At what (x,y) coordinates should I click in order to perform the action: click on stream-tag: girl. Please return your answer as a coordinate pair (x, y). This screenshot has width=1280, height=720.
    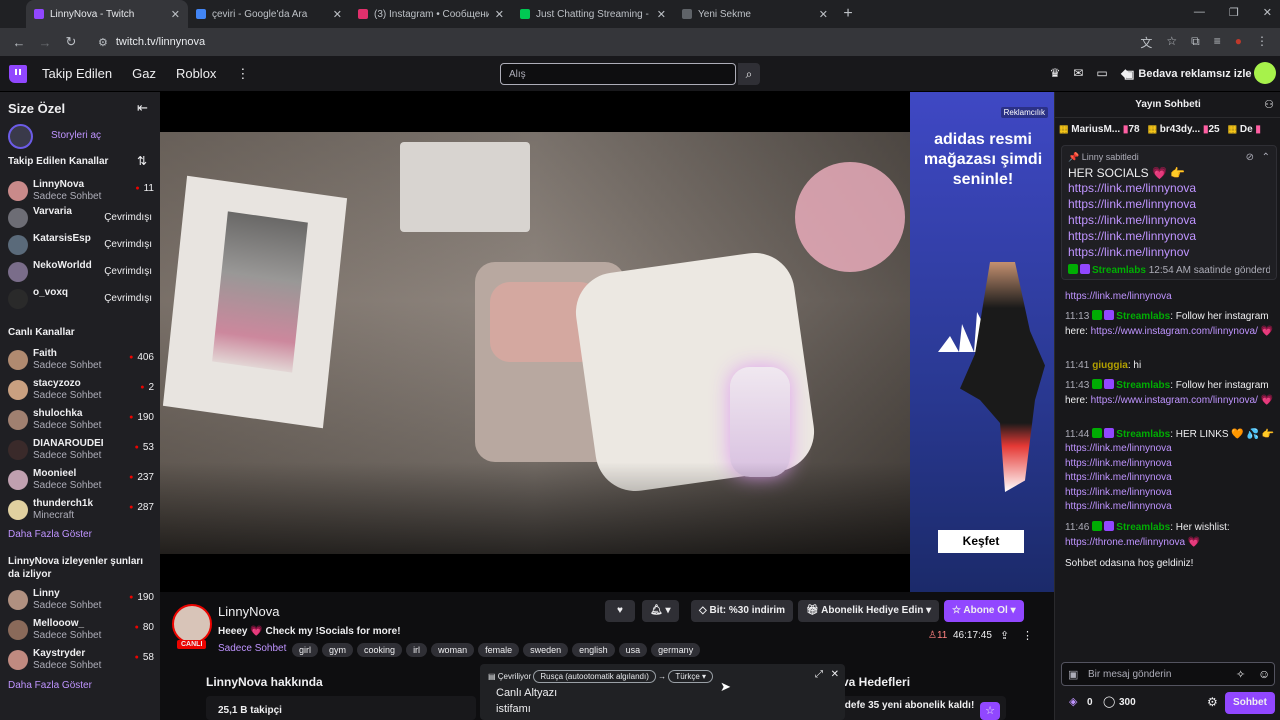
    Looking at the image, I should click on (305, 650).